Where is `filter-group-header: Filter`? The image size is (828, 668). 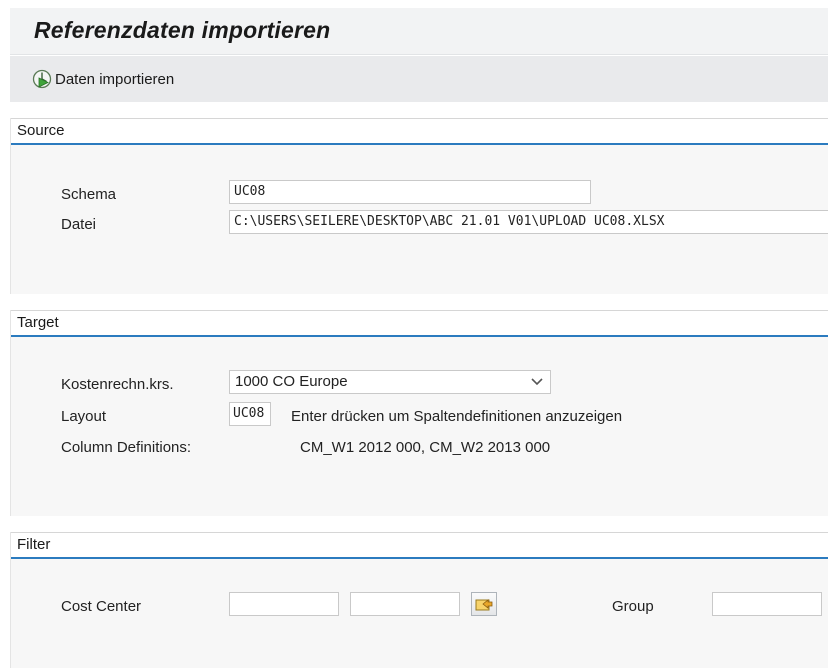
filter-group-header: Filter is located at coordinates (419, 545).